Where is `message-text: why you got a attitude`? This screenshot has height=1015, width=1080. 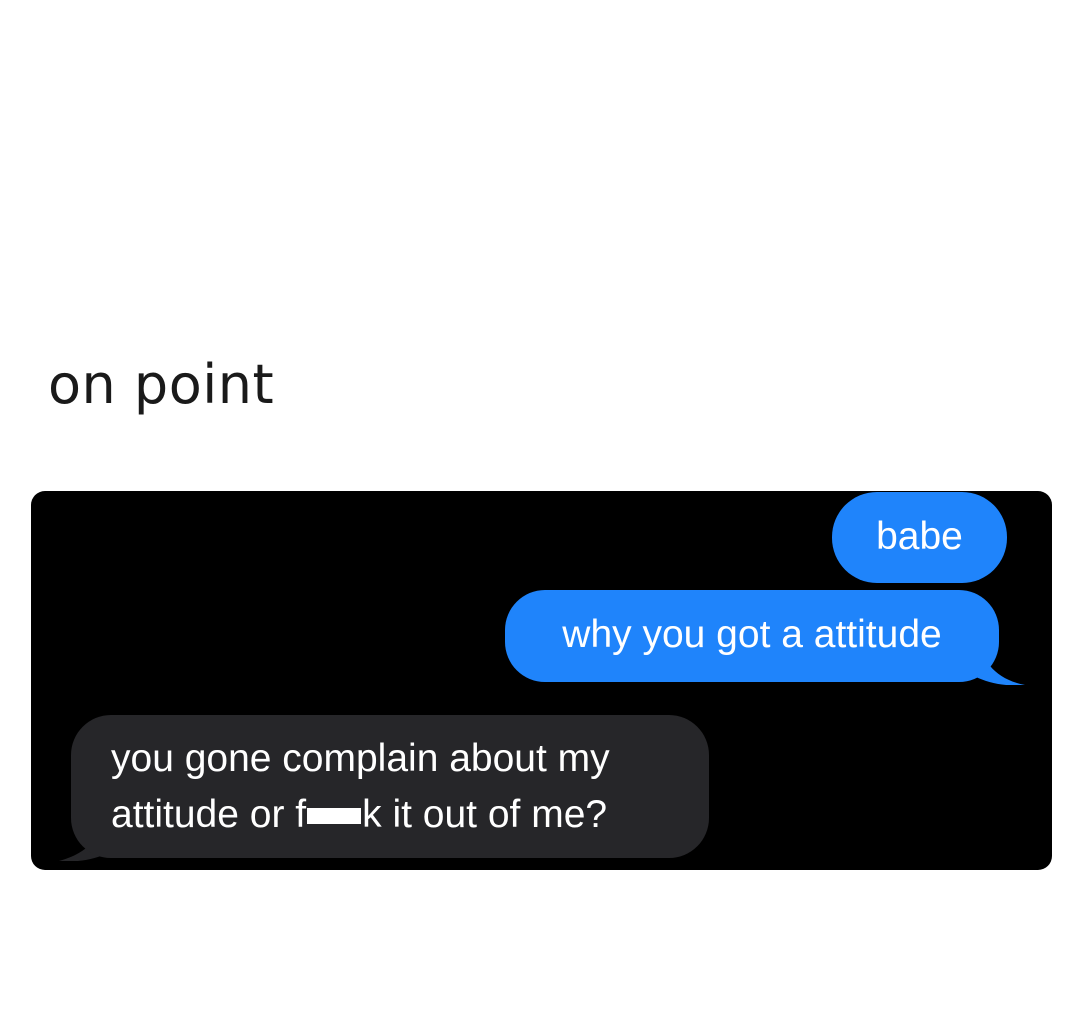 message-text: why you got a attitude is located at coordinates (752, 634).